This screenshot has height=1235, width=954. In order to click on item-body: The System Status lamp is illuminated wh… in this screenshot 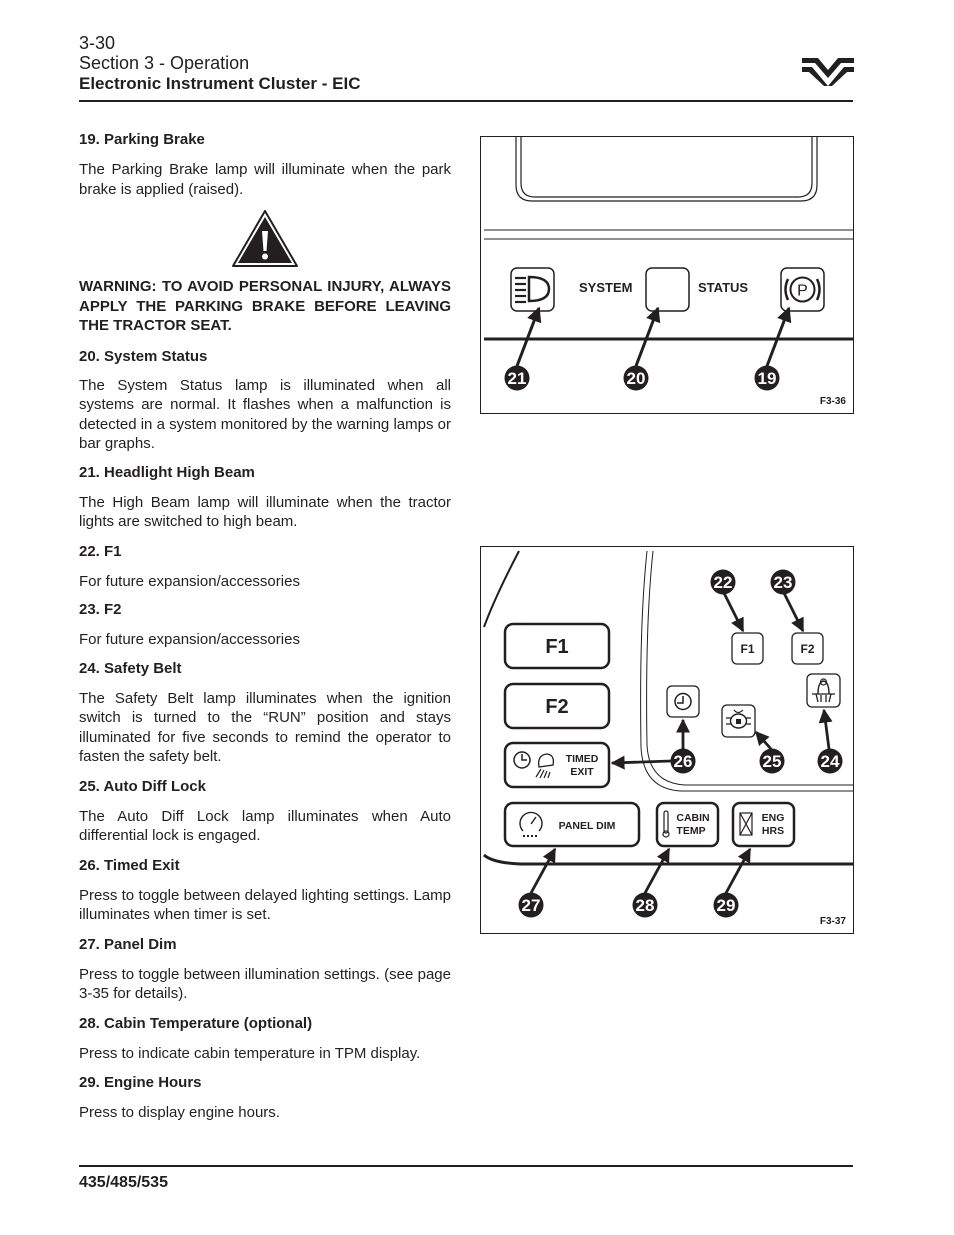, I will do `click(265, 414)`.